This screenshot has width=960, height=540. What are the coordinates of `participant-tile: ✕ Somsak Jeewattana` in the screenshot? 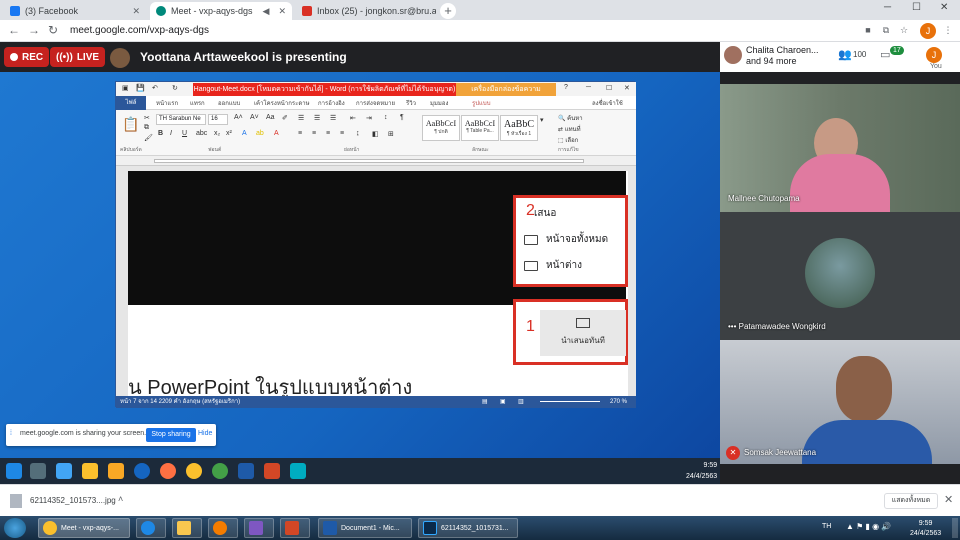 It's located at (840, 402).